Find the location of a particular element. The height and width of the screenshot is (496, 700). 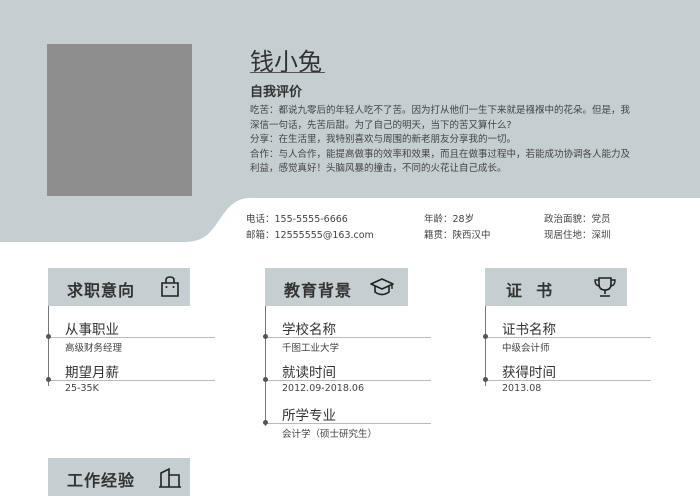

item-value: 会计学（硕士研究生） is located at coordinates (330, 434).